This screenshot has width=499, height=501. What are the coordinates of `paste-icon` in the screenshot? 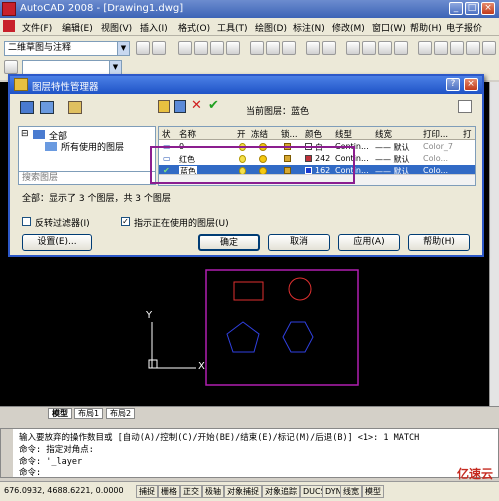 It's located at (289, 48).